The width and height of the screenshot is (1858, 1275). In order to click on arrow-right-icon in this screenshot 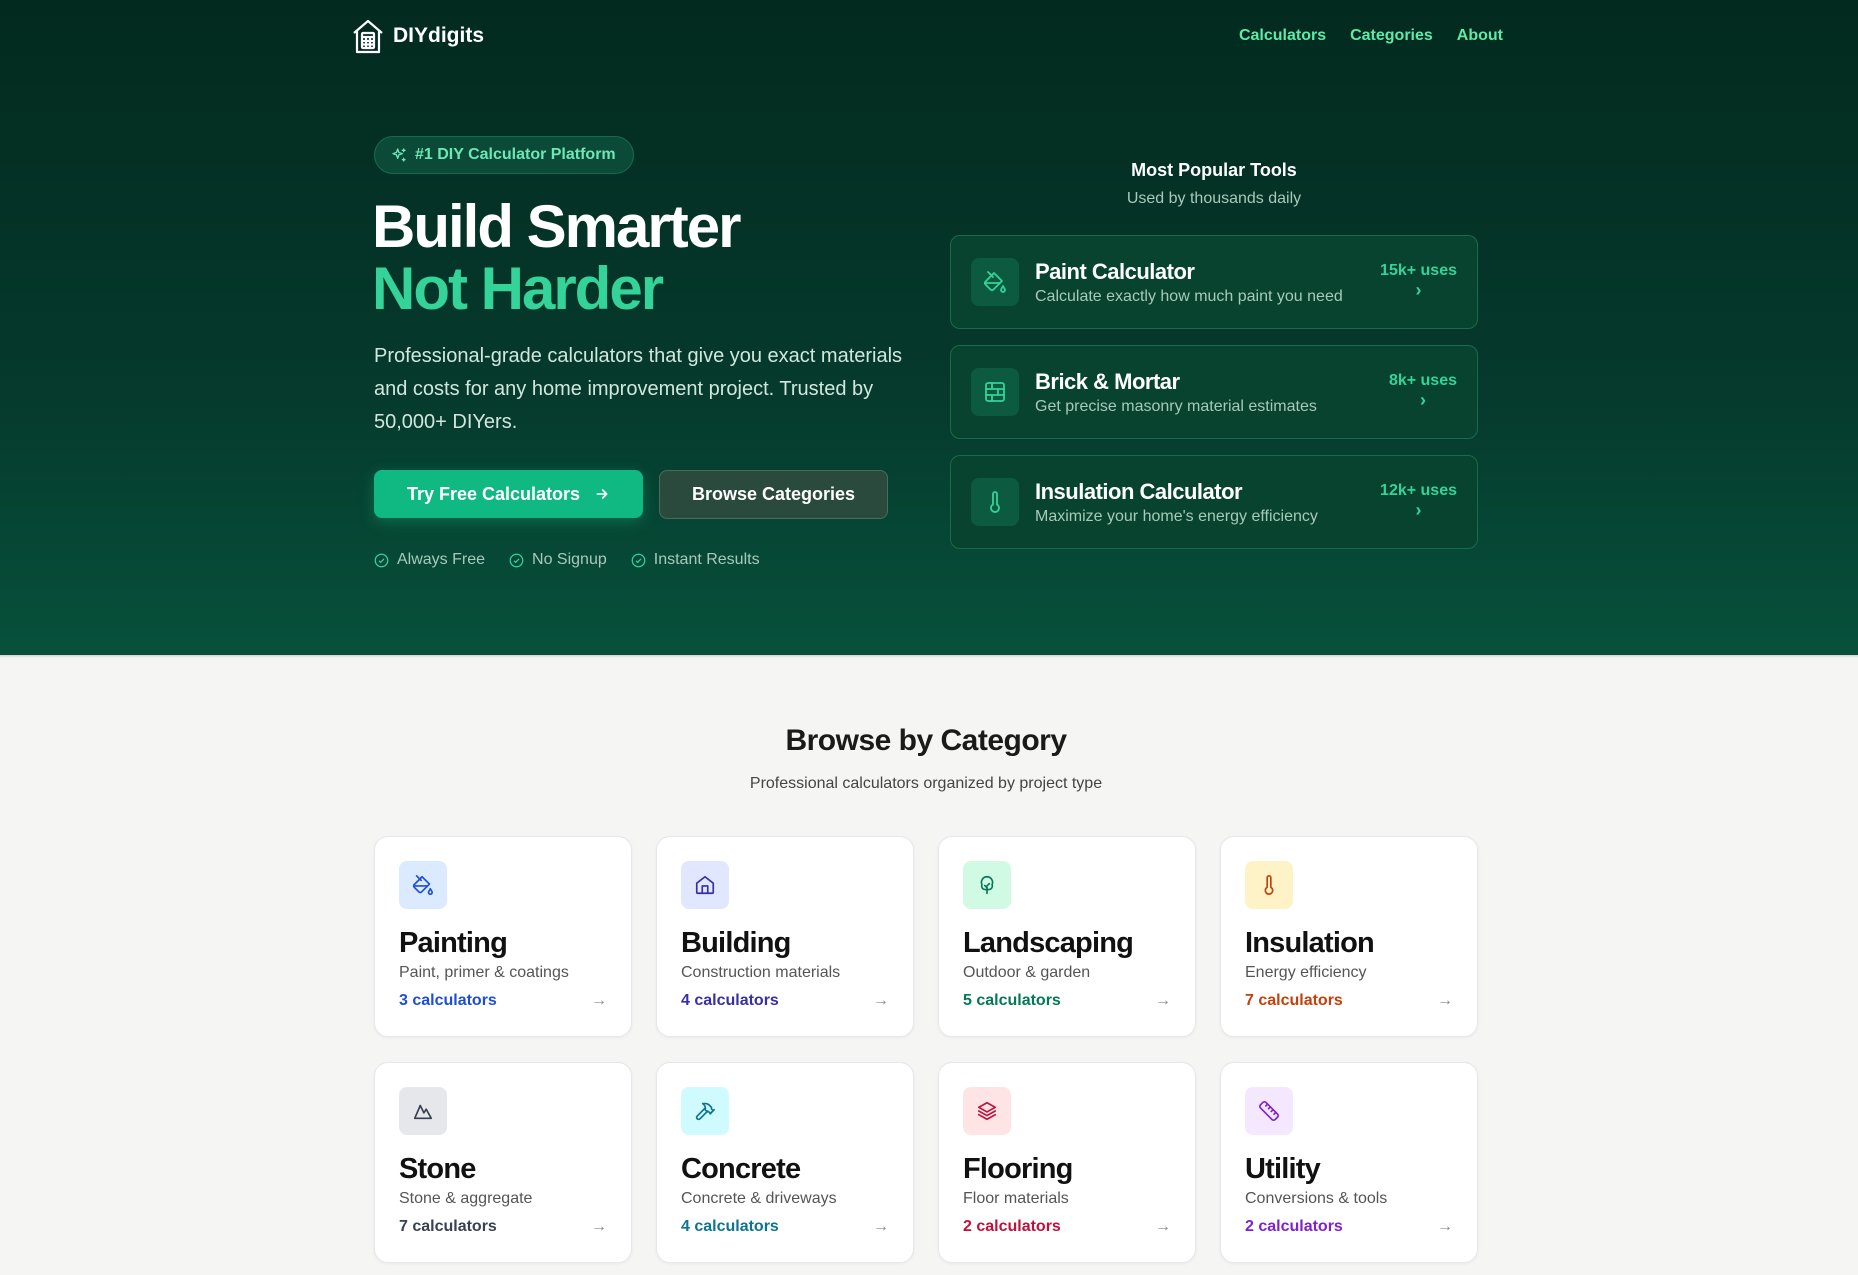, I will do `click(602, 494)`.